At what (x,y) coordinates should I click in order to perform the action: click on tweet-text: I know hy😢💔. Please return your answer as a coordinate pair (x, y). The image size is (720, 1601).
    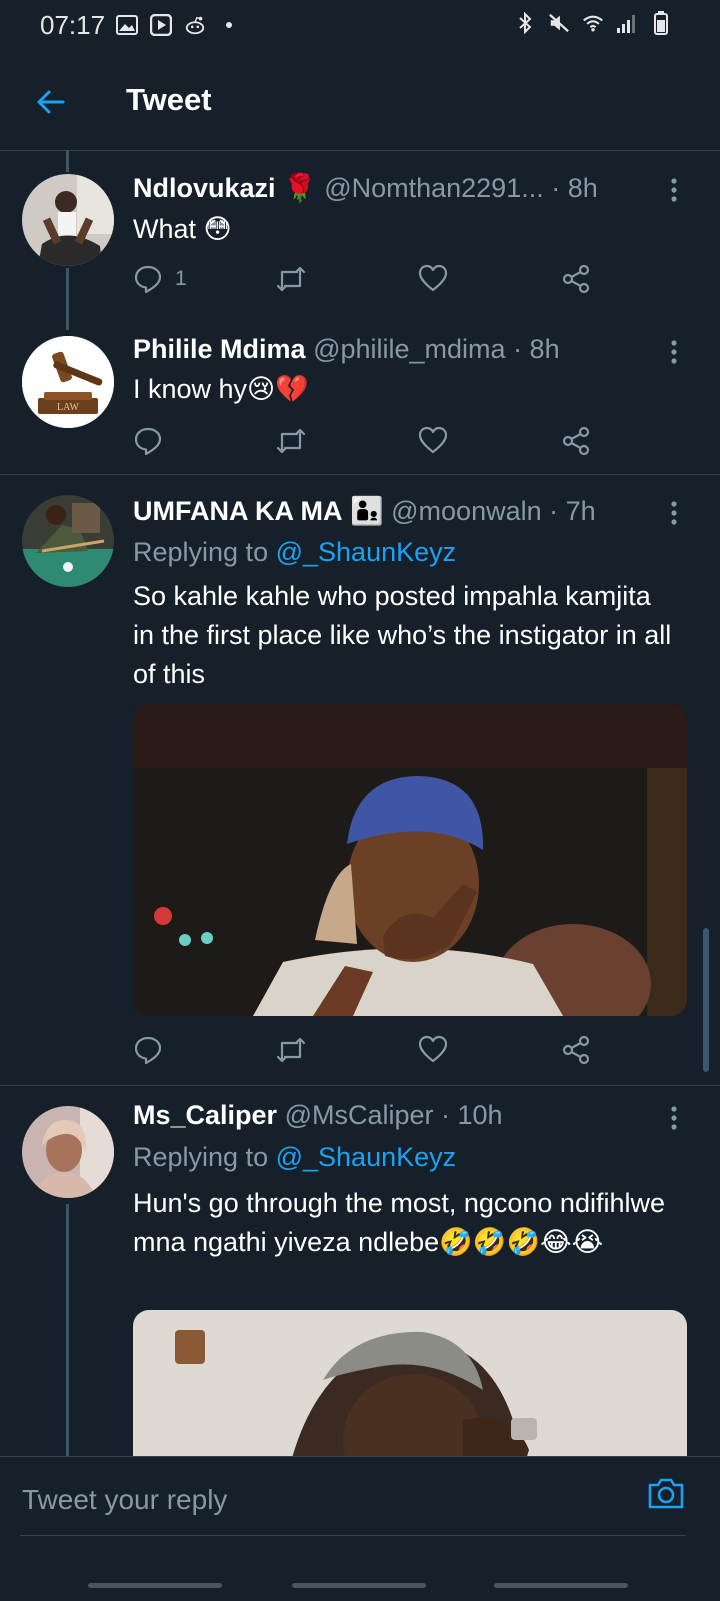
    Looking at the image, I should click on (221, 389).